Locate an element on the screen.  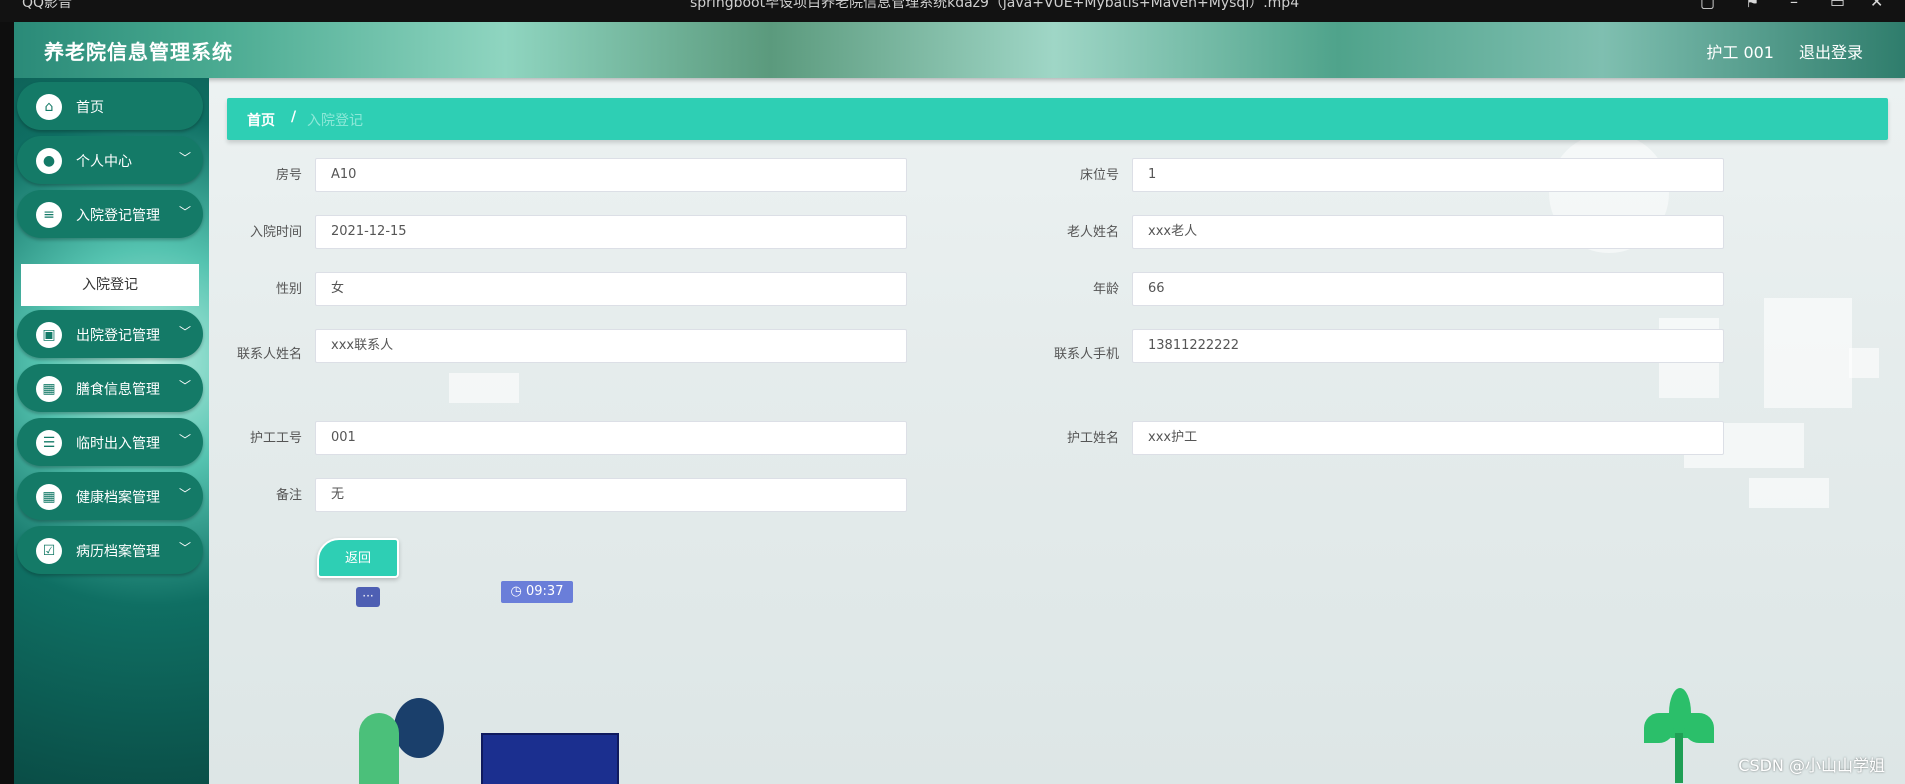
breadcrumb: 首页 / 入院登记 is located at coordinates (1057, 119).